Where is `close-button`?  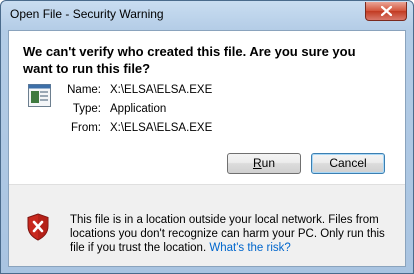 close-button is located at coordinates (386, 11).